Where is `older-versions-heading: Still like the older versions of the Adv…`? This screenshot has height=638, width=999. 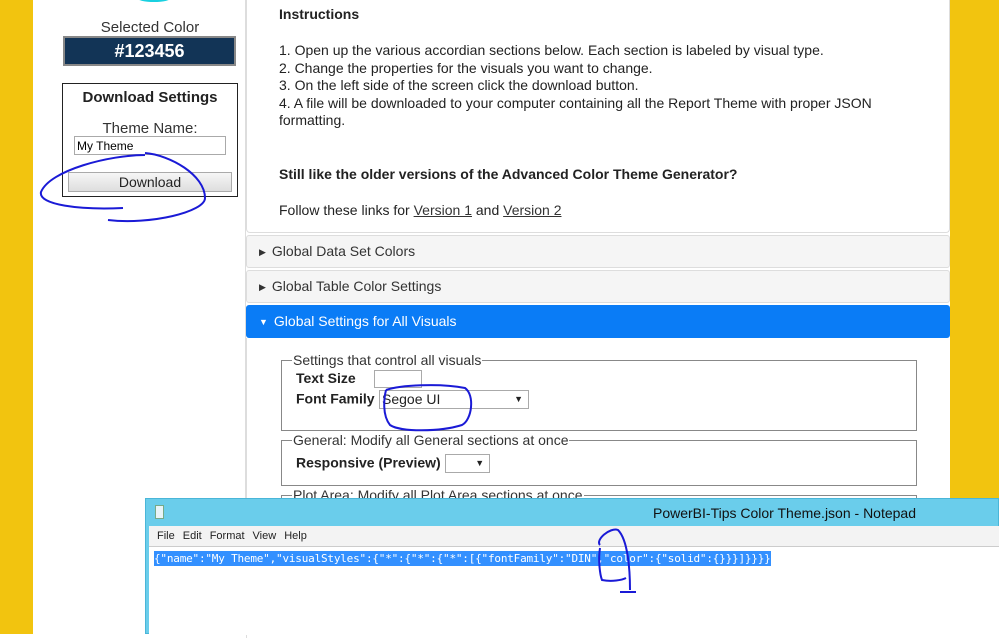 older-versions-heading: Still like the older versions of the Adv… is located at coordinates (508, 173).